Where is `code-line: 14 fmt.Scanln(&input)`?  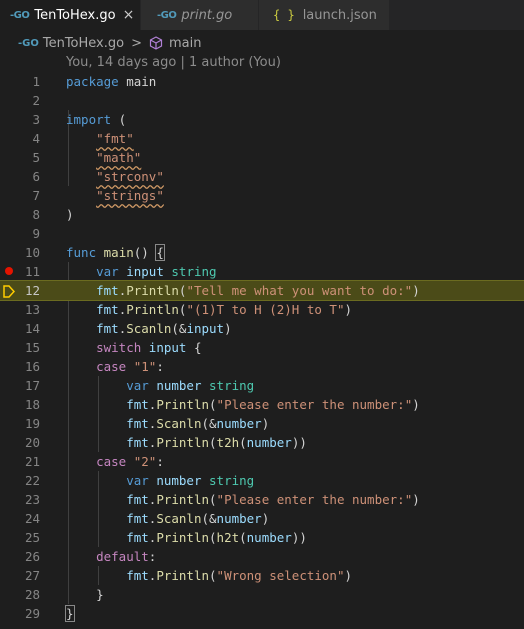 code-line: 14 fmt.Scanln(&input) is located at coordinates (262, 328).